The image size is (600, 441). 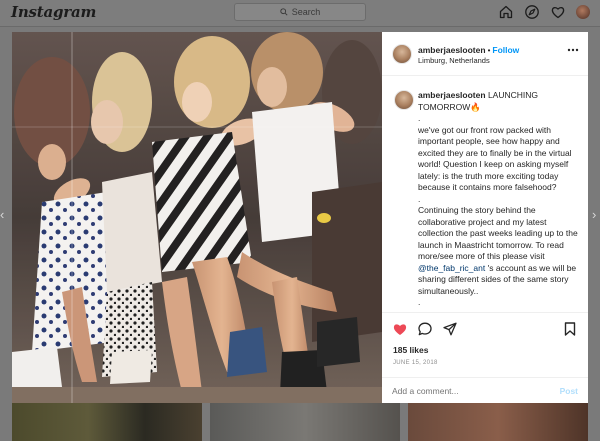 I want to click on share-icon, so click(x=450, y=329).